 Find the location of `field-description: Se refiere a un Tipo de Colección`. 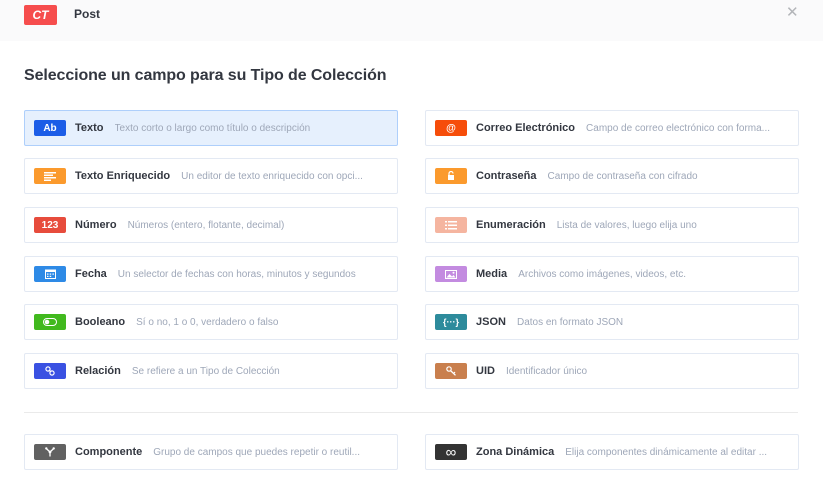

field-description: Se refiere a un Tipo de Colección is located at coordinates (205, 371).